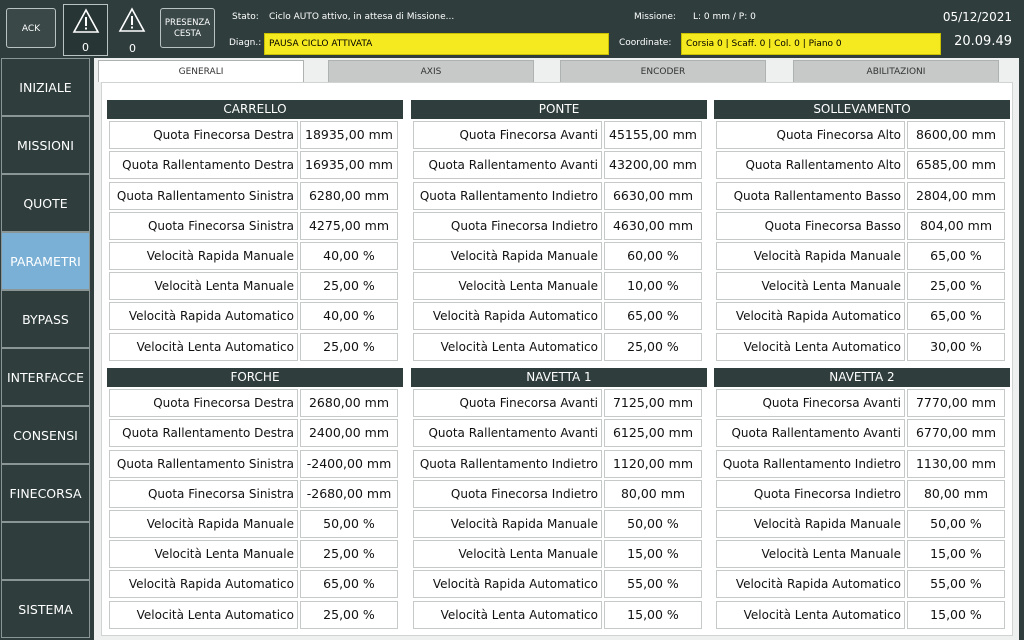 The width and height of the screenshot is (1024, 640). I want to click on sidebar-item-quote: QUOTE, so click(45, 203).